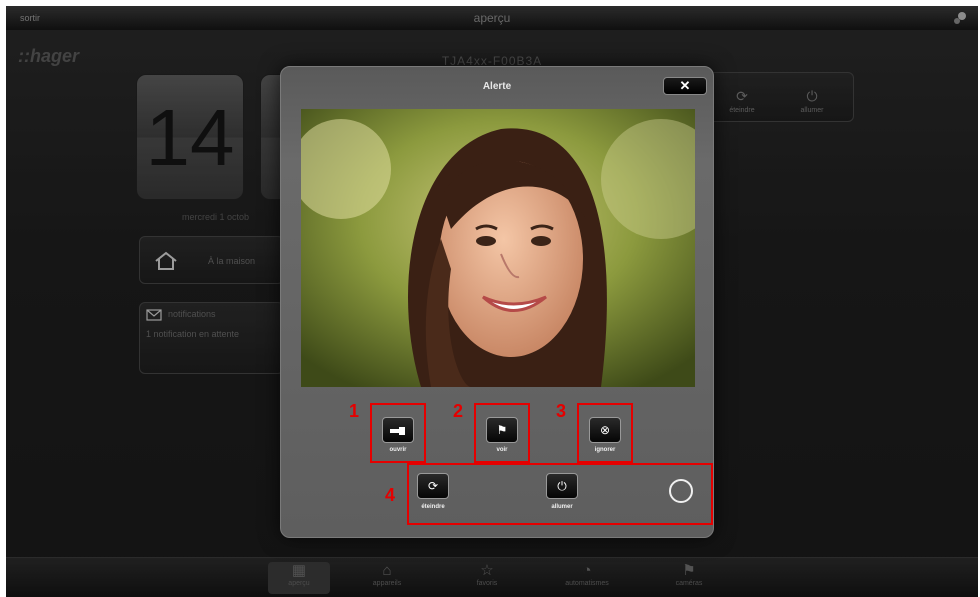  I want to click on annotation-3: 3, so click(561, 411).